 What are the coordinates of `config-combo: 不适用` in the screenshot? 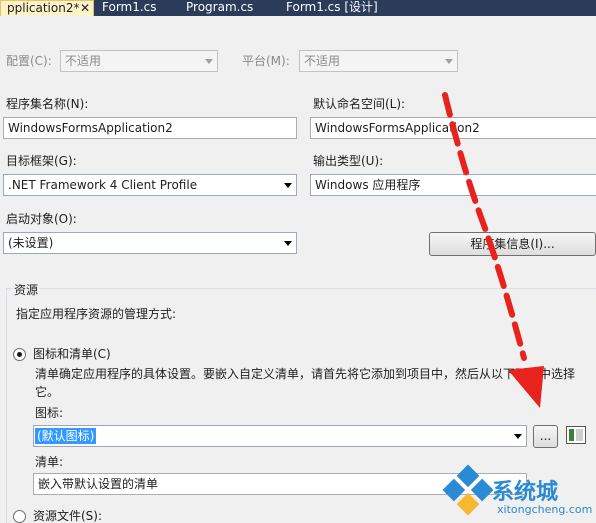 It's located at (139, 61).